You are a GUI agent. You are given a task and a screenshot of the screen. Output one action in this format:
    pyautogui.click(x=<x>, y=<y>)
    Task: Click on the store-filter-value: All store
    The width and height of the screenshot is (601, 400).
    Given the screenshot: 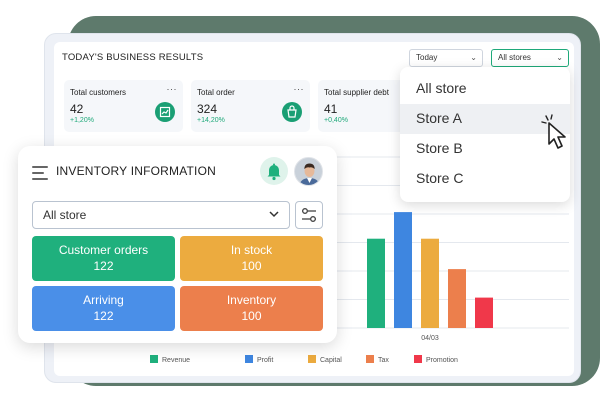 What is the action you would take?
    pyautogui.click(x=65, y=215)
    